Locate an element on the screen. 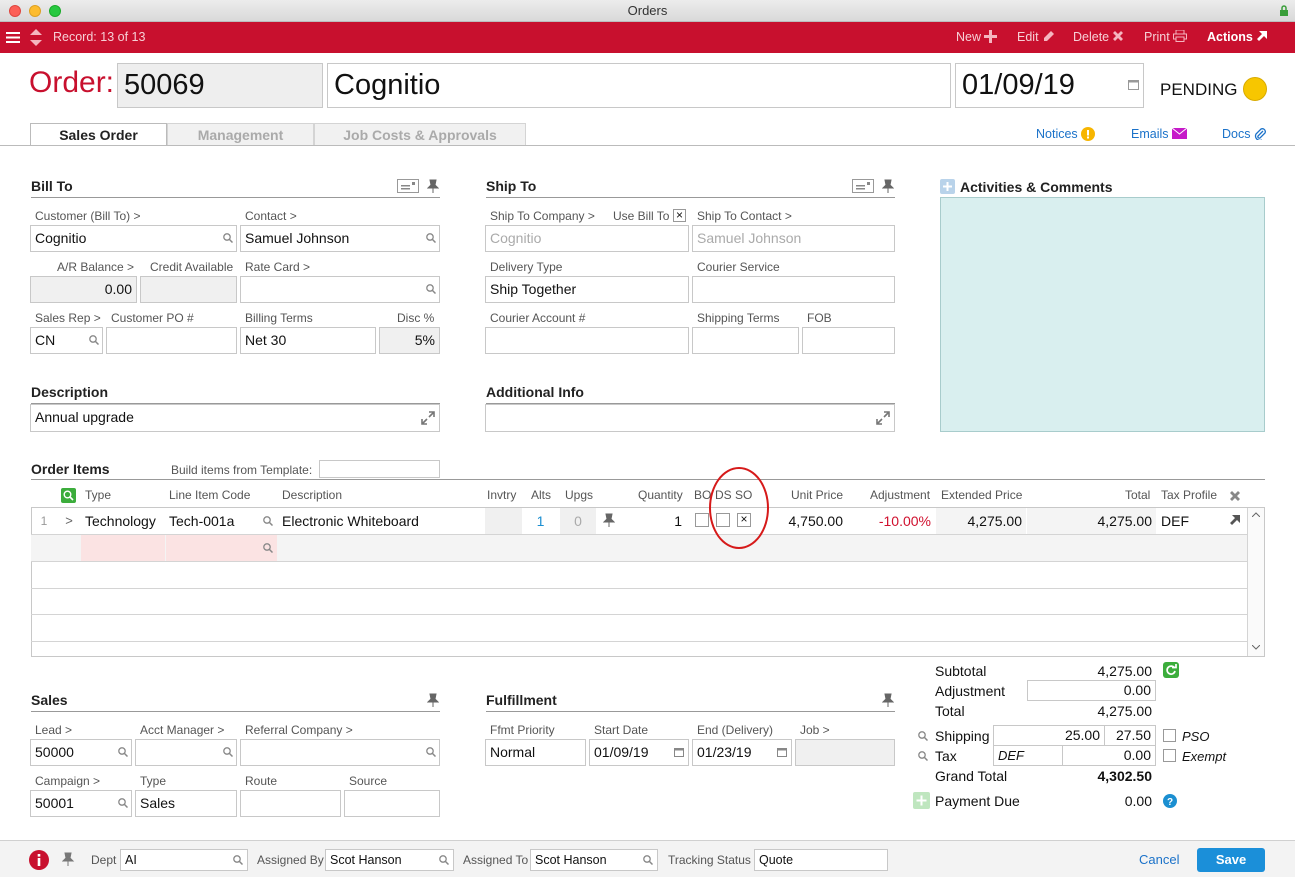  shipping-price-field: 27.50 is located at coordinates (1130, 735).